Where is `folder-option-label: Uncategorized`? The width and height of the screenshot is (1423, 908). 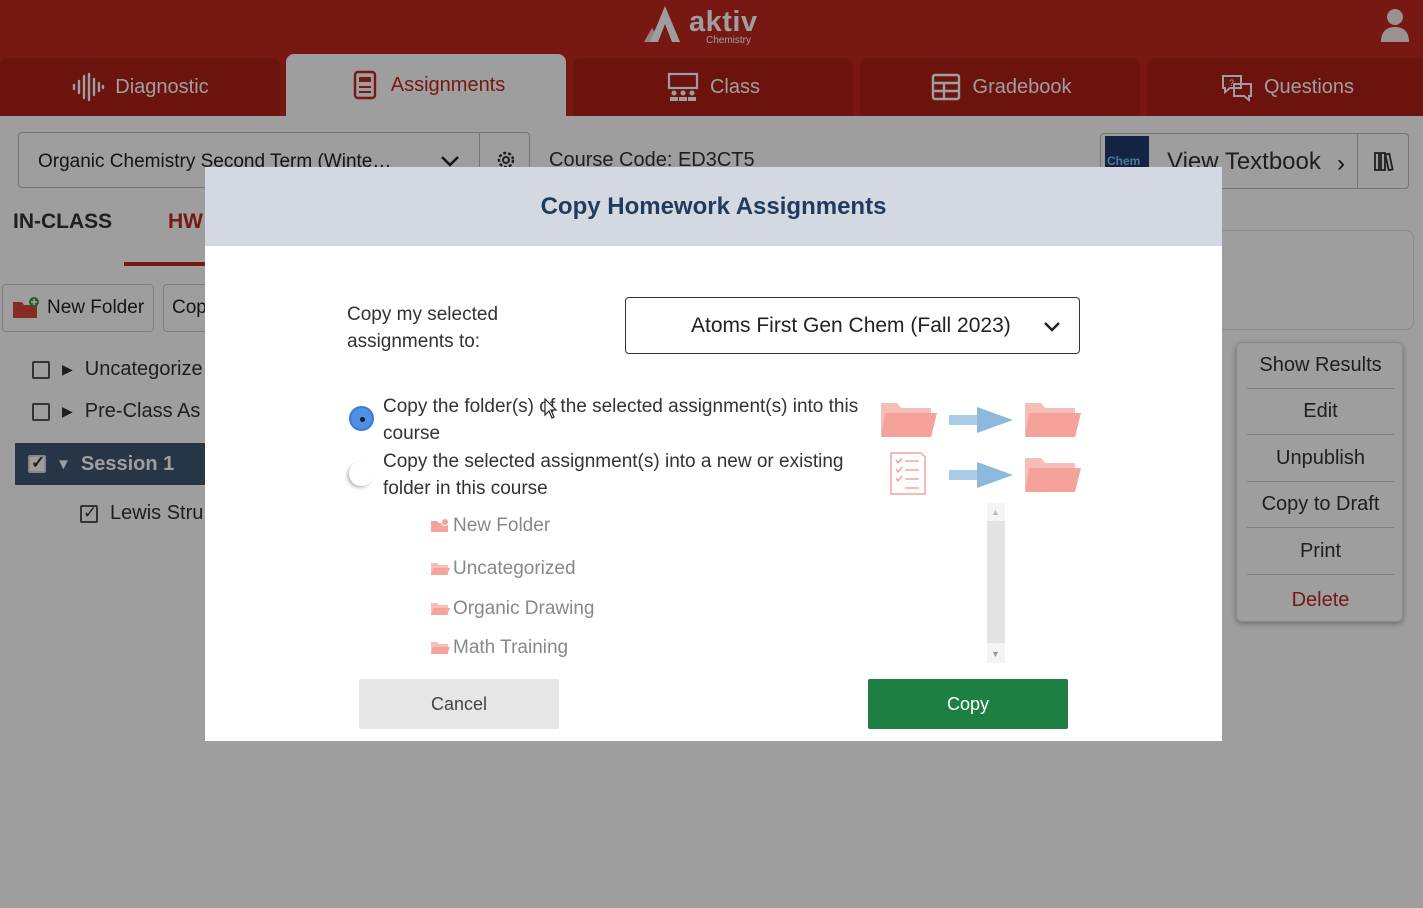 folder-option-label: Uncategorized is located at coordinates (514, 568).